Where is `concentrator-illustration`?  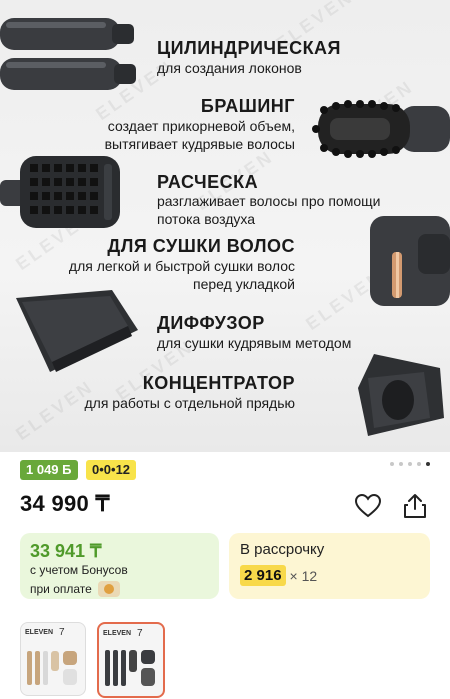 concentrator-illustration is located at coordinates (401, 395).